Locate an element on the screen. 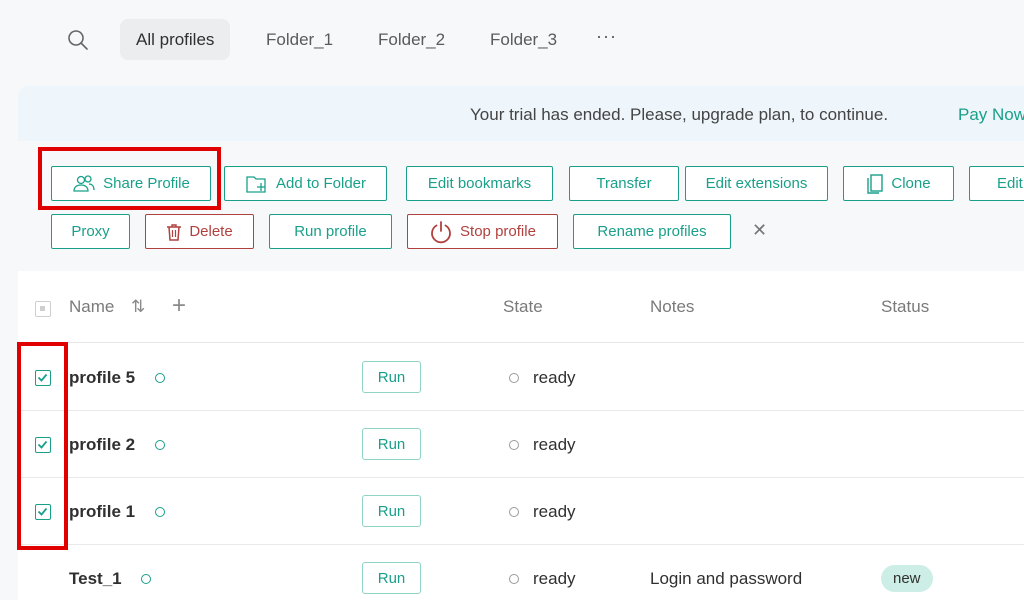  table-row: Test_1 Run ready Login and password new is located at coordinates (521, 572).